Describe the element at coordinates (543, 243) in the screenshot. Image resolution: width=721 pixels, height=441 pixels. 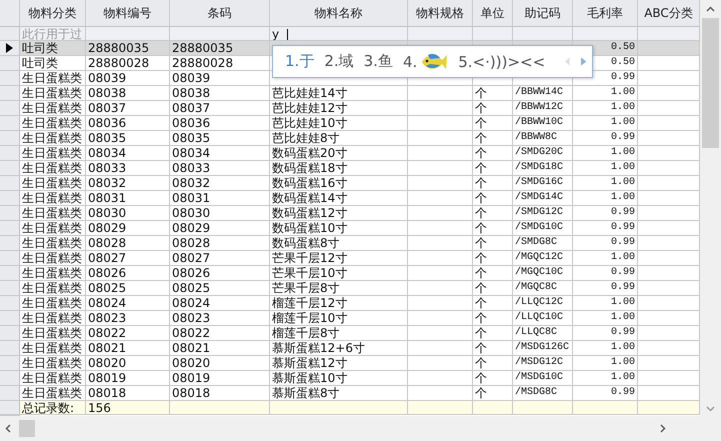
I see `table-cell: /SMDG8C` at that location.